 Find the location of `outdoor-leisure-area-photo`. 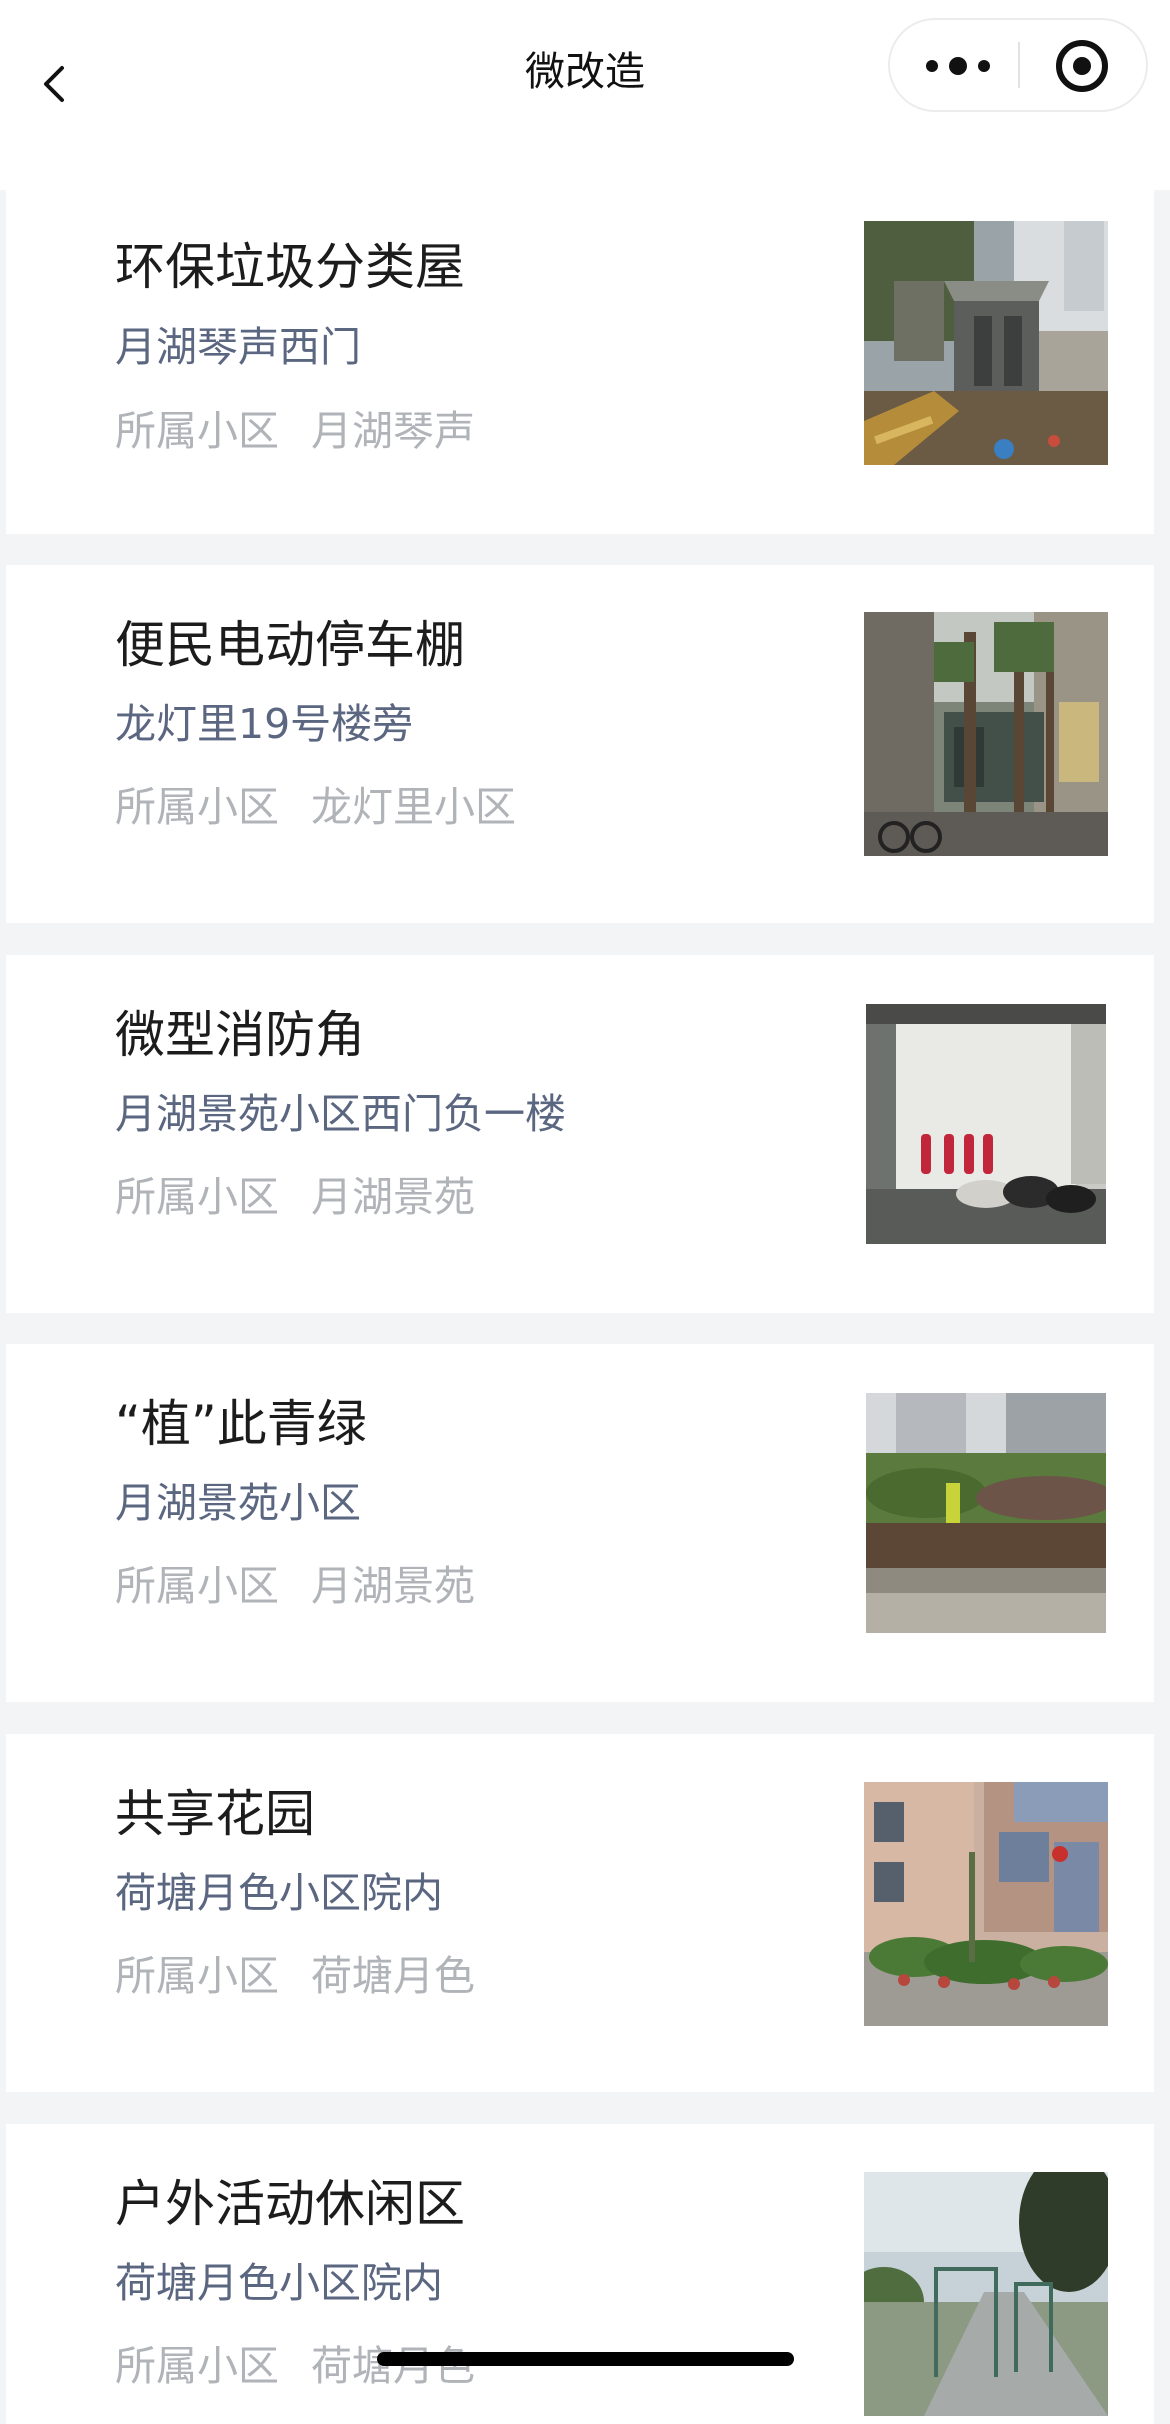

outdoor-leisure-area-photo is located at coordinates (986, 2294).